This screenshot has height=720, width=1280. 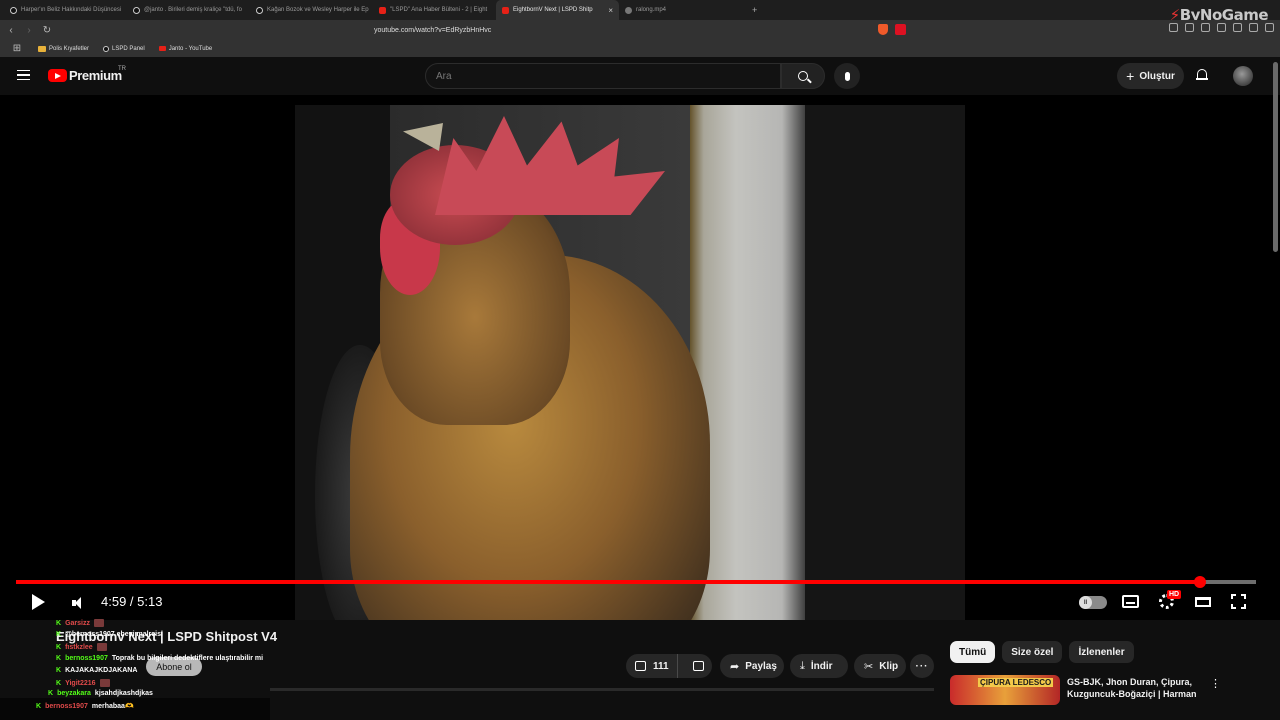 I want to click on search-icon, so click(x=803, y=76).